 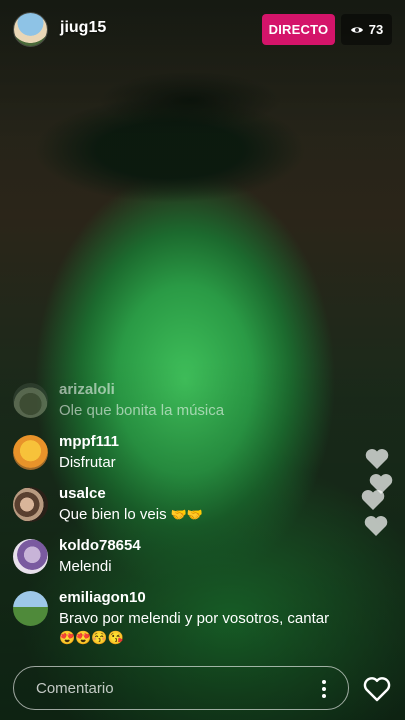 I want to click on comment-text: Ole que bonita la música, so click(x=142, y=410).